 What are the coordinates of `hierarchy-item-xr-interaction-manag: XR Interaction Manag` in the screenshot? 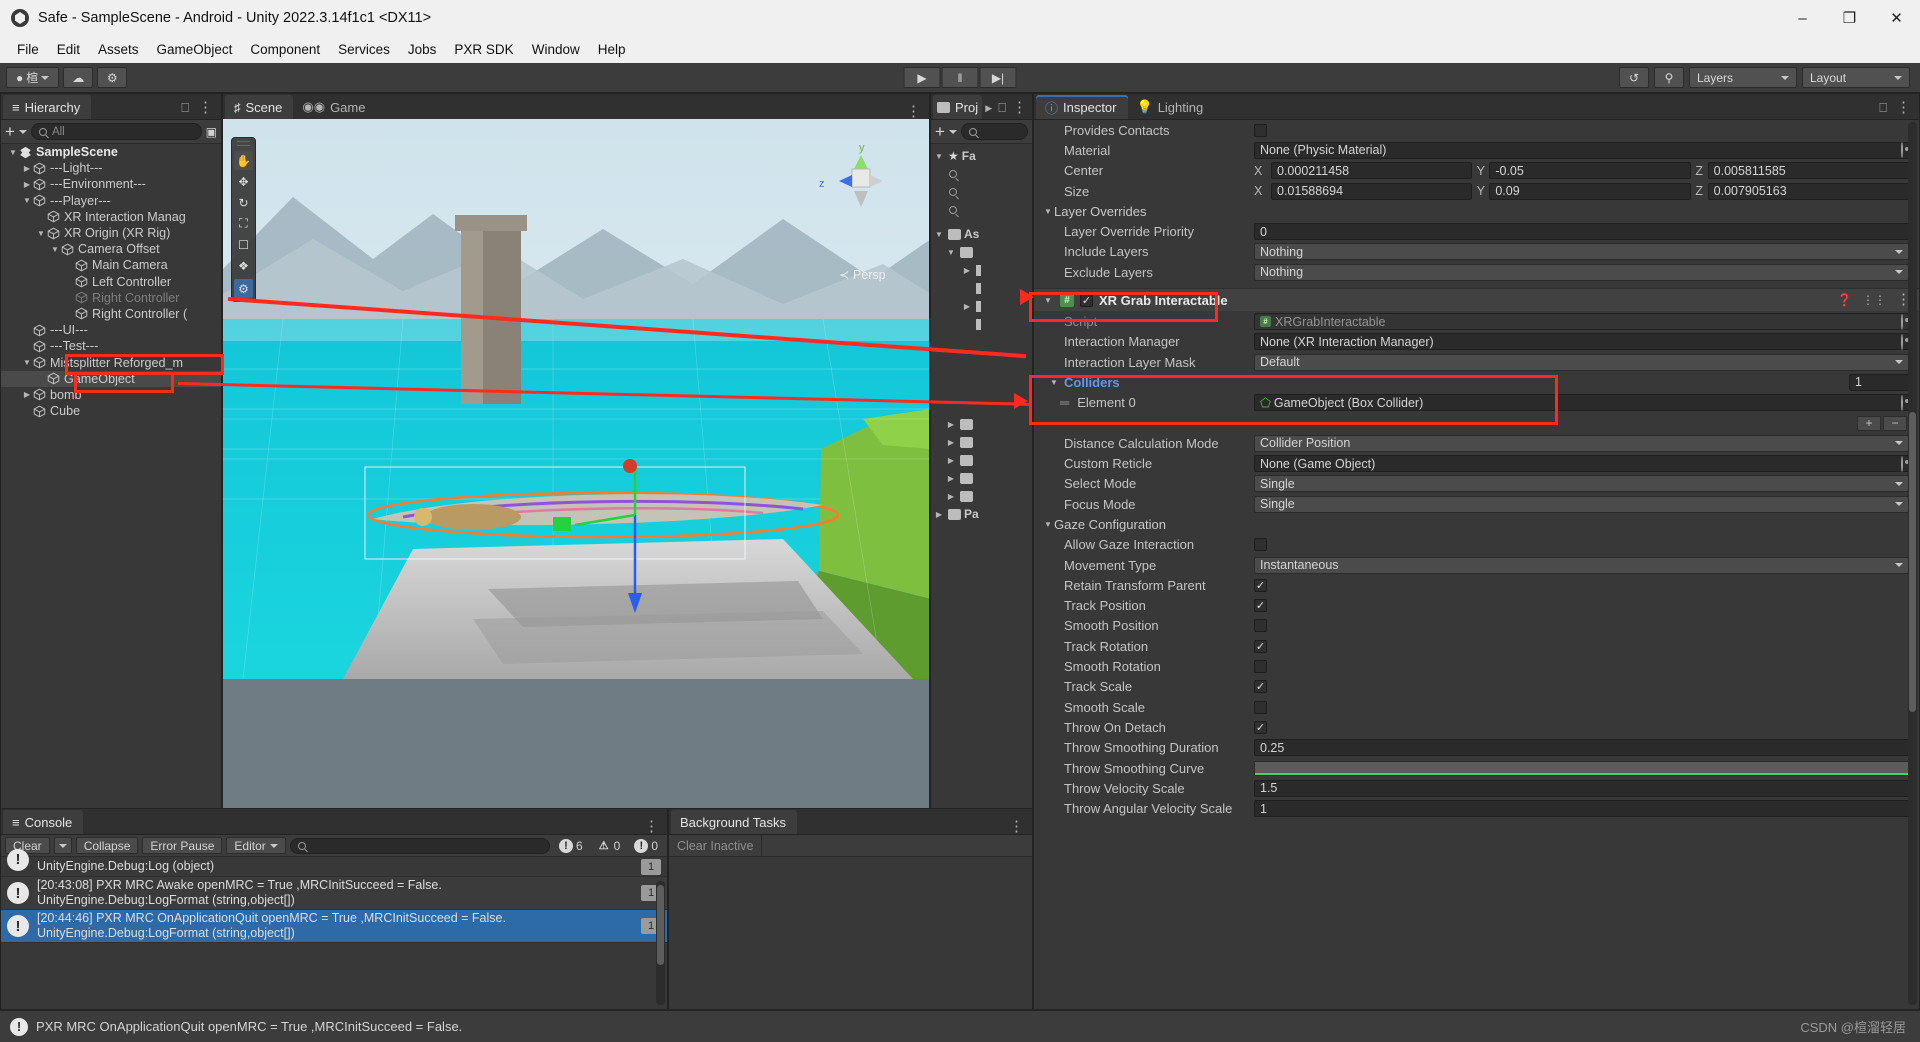 It's located at (111, 217).